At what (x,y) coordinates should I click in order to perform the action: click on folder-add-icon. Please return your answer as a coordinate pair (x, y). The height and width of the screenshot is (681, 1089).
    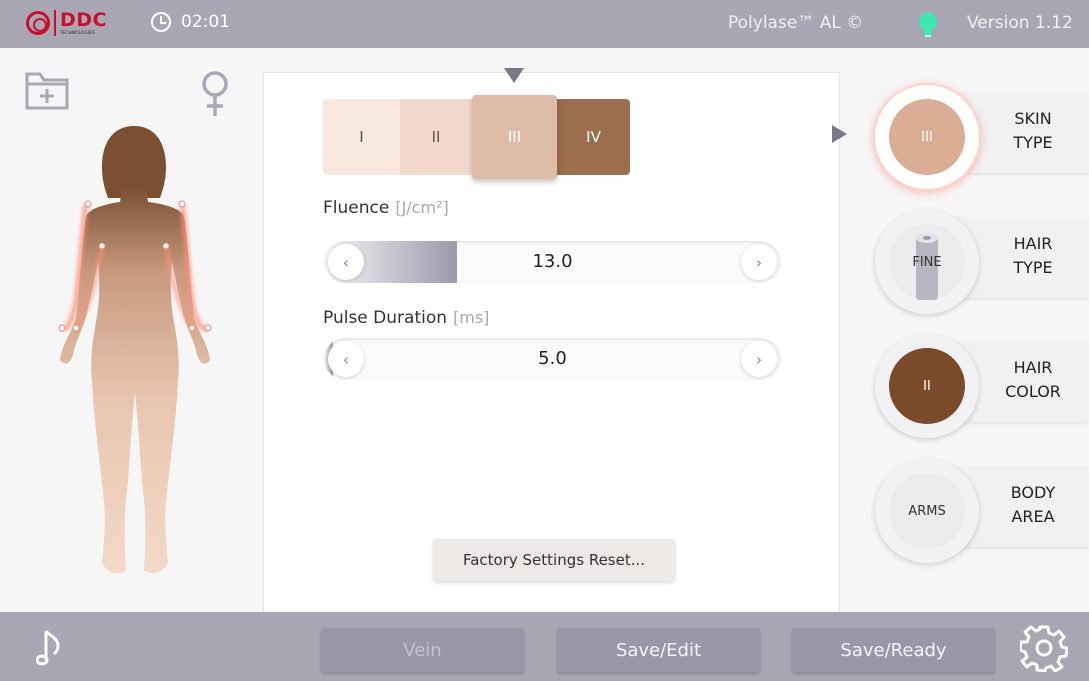
    Looking at the image, I should click on (47, 90).